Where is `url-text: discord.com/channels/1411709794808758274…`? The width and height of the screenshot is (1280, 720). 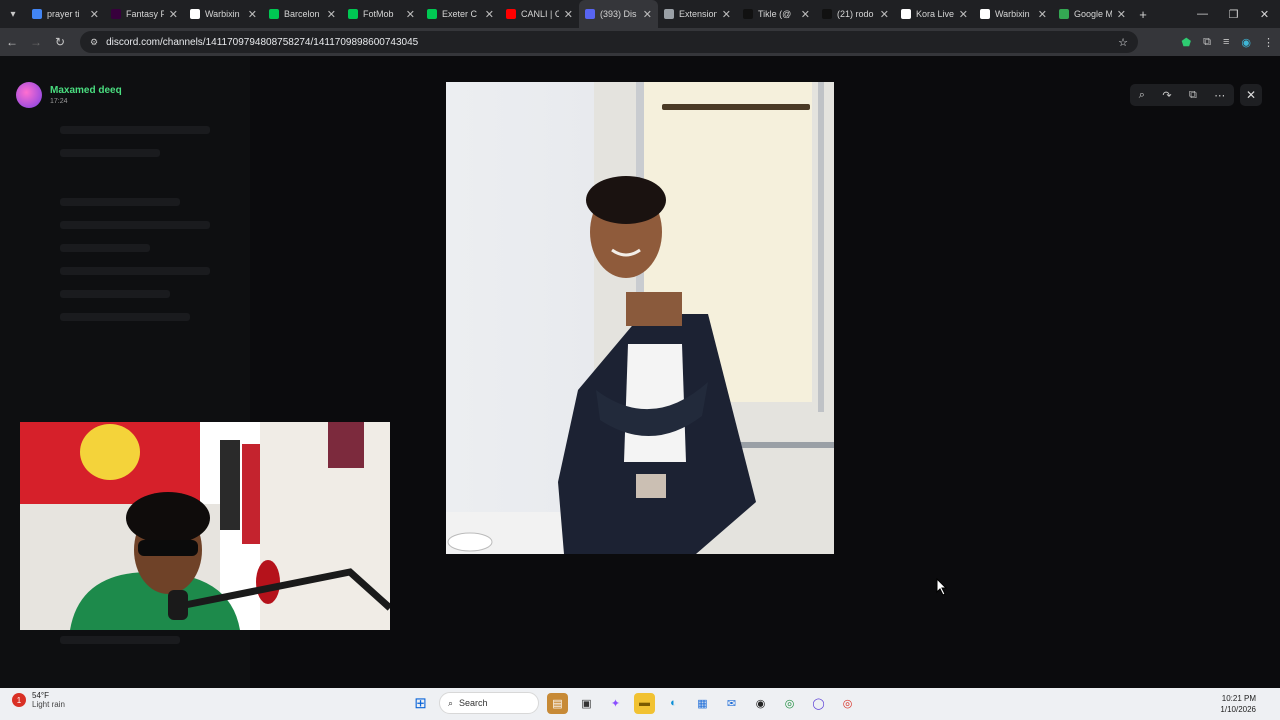
url-text: discord.com/channels/1411709794808758274… is located at coordinates (262, 42).